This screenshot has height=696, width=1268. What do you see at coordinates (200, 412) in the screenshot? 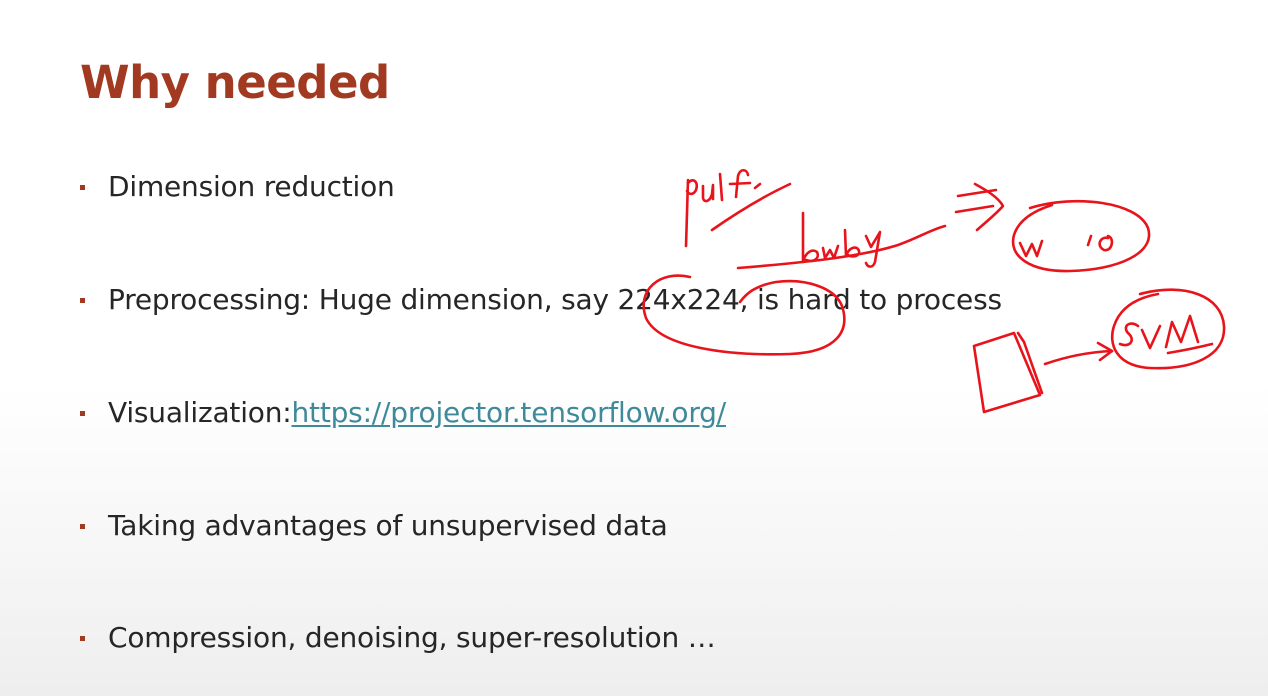
I see `bullet-text-visualization: Visualization:` at bounding box center [200, 412].